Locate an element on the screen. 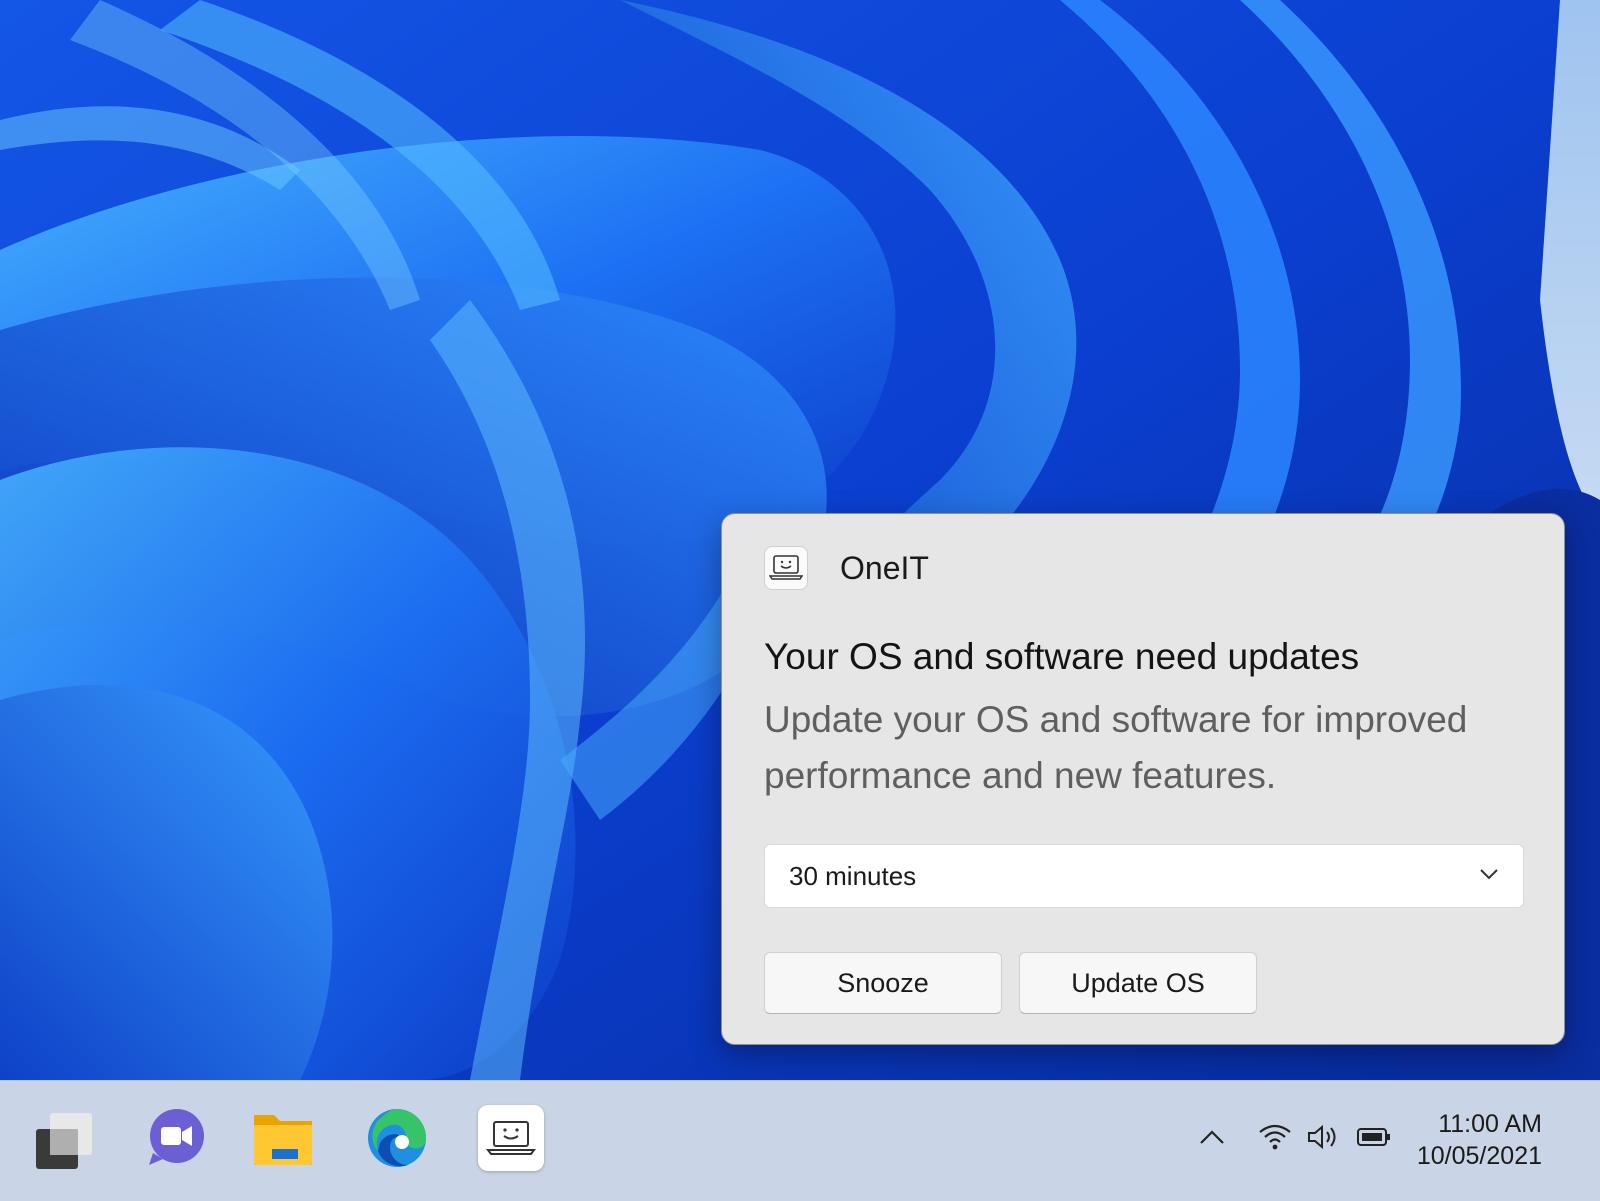  toast-header: OneIT is located at coordinates (846, 568).